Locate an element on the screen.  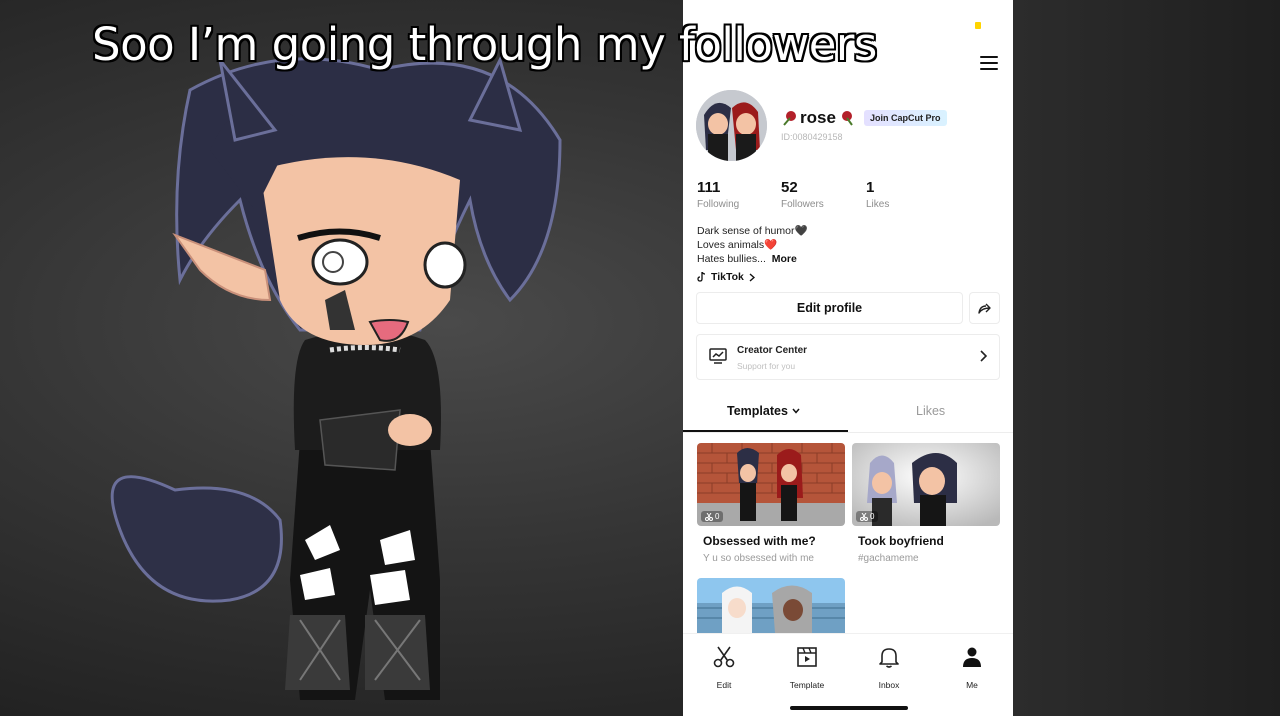
nav-label: Me is located at coordinates (972, 685).